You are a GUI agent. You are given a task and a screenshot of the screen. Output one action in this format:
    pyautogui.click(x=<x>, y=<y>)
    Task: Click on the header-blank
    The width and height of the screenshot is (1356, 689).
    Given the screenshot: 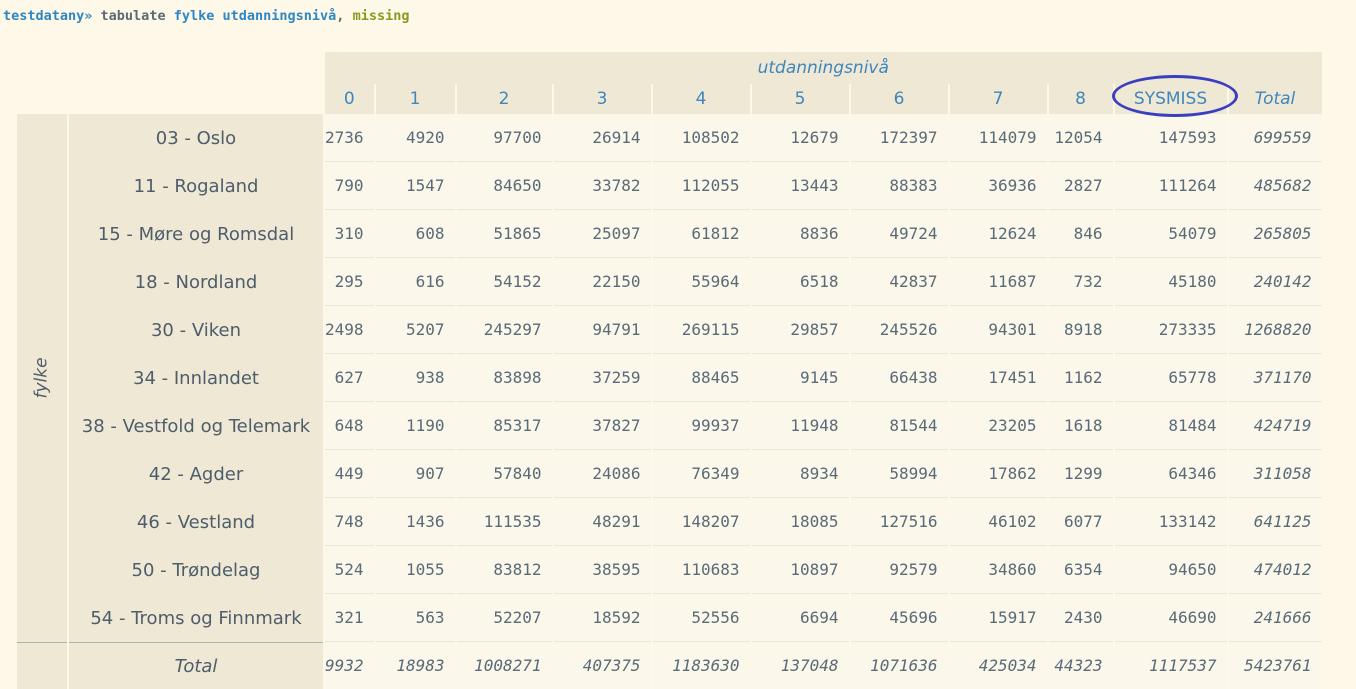 What is the action you would take?
    pyautogui.click(x=170, y=99)
    